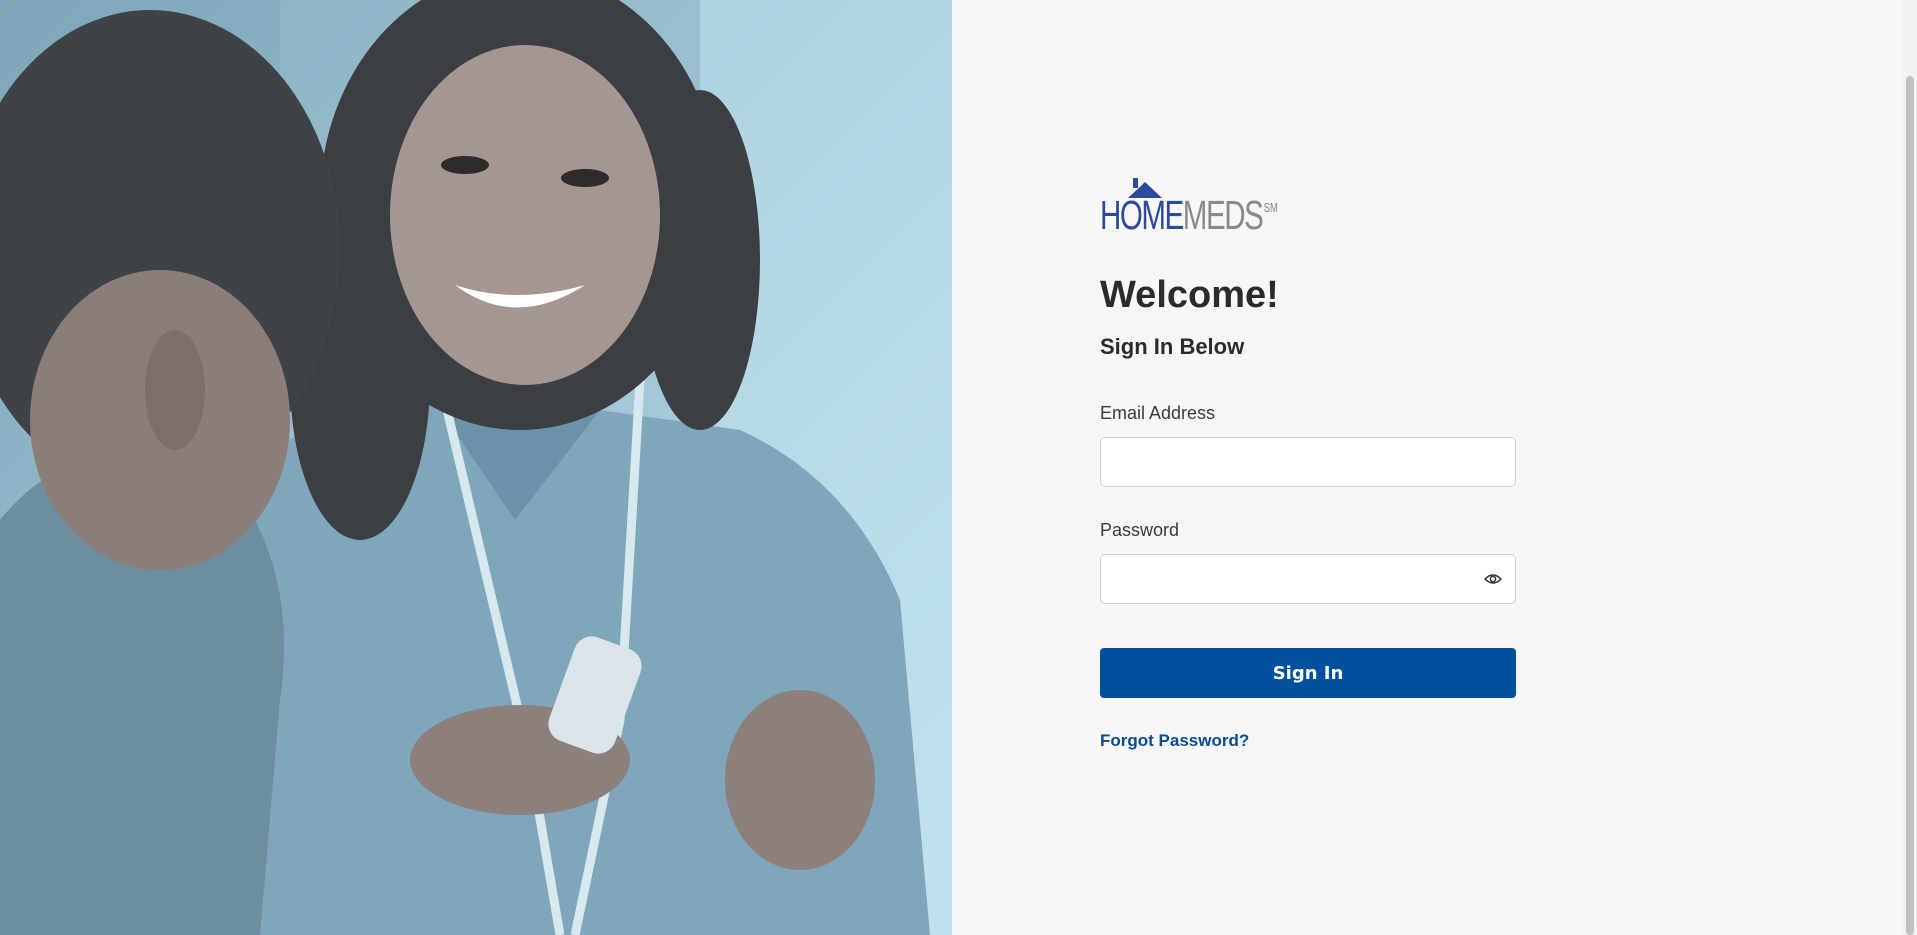 The height and width of the screenshot is (935, 1917). Describe the element at coordinates (1172, 346) in the screenshot. I see `sign-in-subtitle: Sign In Below` at that location.